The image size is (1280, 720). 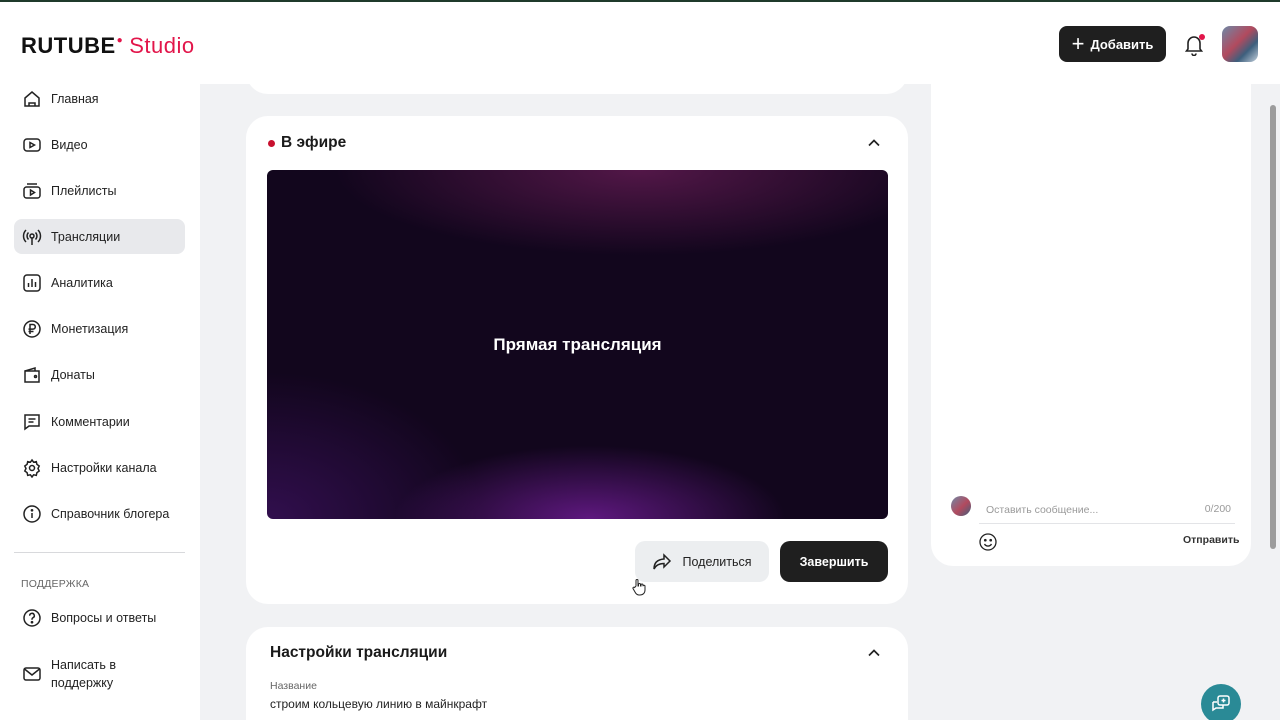 I want to click on help-chat-button, so click(x=1221, y=702).